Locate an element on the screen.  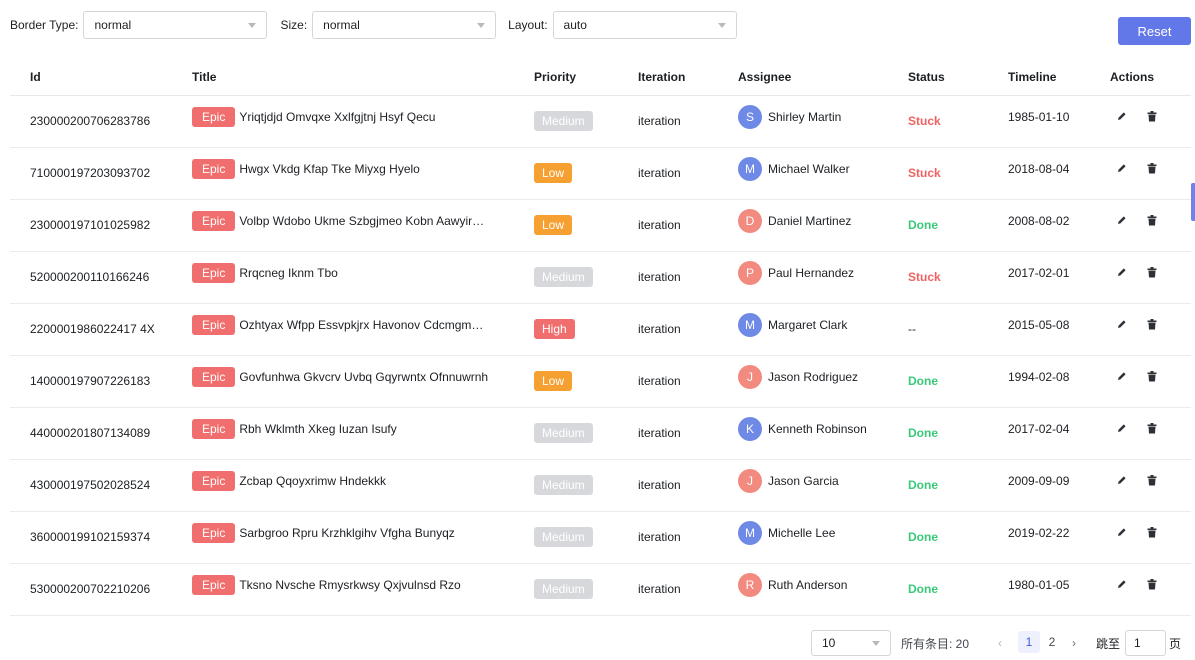
row-timeline: 2017-02-04 is located at coordinates (1039, 429).